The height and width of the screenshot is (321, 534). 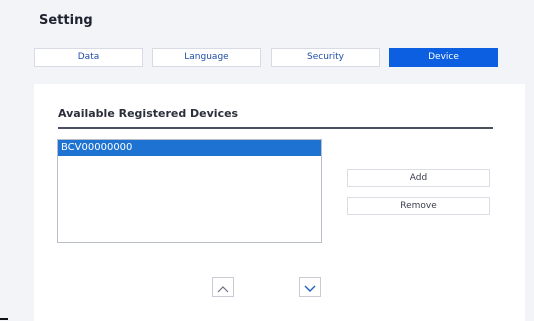 I want to click on section-title: Available Registered Devices, so click(x=148, y=113).